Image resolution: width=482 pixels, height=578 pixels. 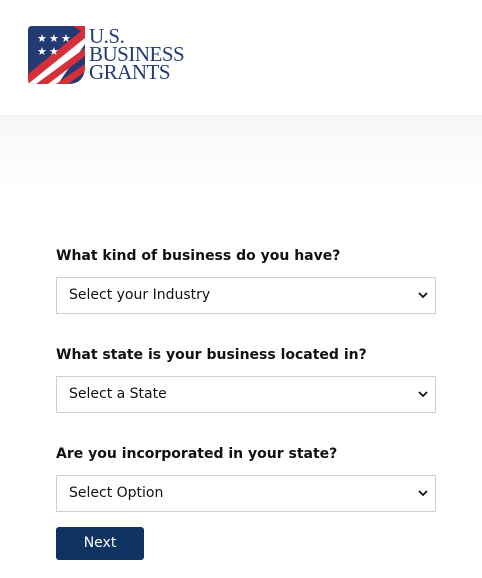 I want to click on industry-select: Select your Industry, so click(x=246, y=295).